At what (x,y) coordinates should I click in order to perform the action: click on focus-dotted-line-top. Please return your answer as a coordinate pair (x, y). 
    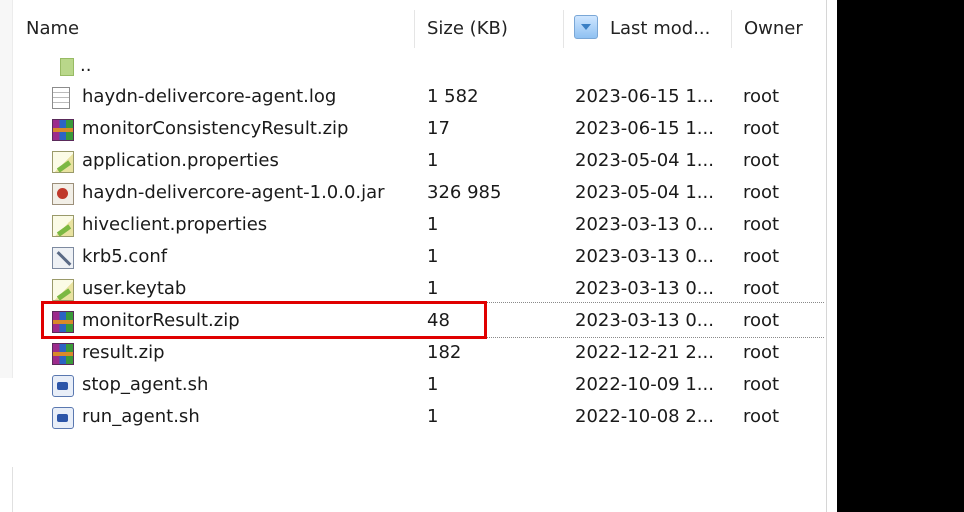
    Looking at the image, I should click on (646, 302).